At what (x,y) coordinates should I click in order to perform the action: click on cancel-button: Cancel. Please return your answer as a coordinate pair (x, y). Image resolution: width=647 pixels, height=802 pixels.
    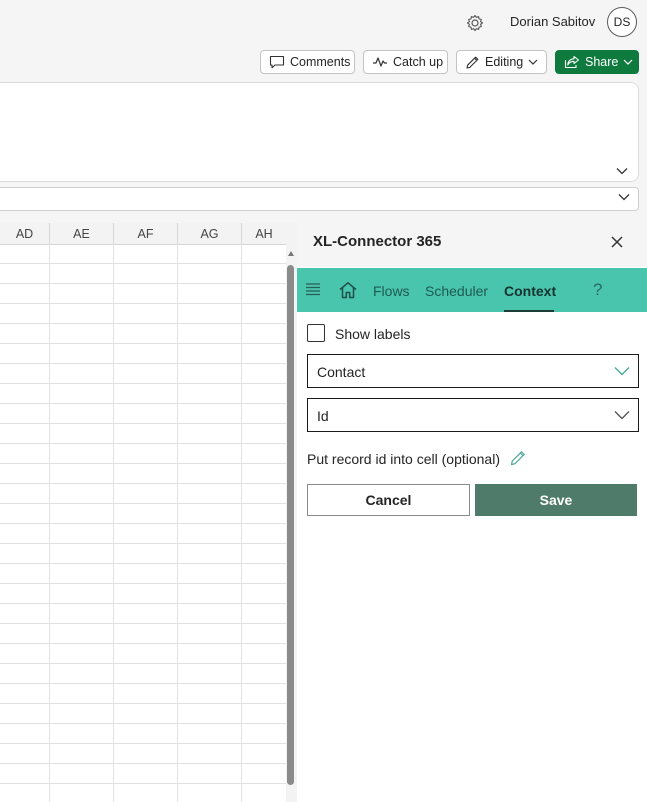
    Looking at the image, I should click on (388, 500).